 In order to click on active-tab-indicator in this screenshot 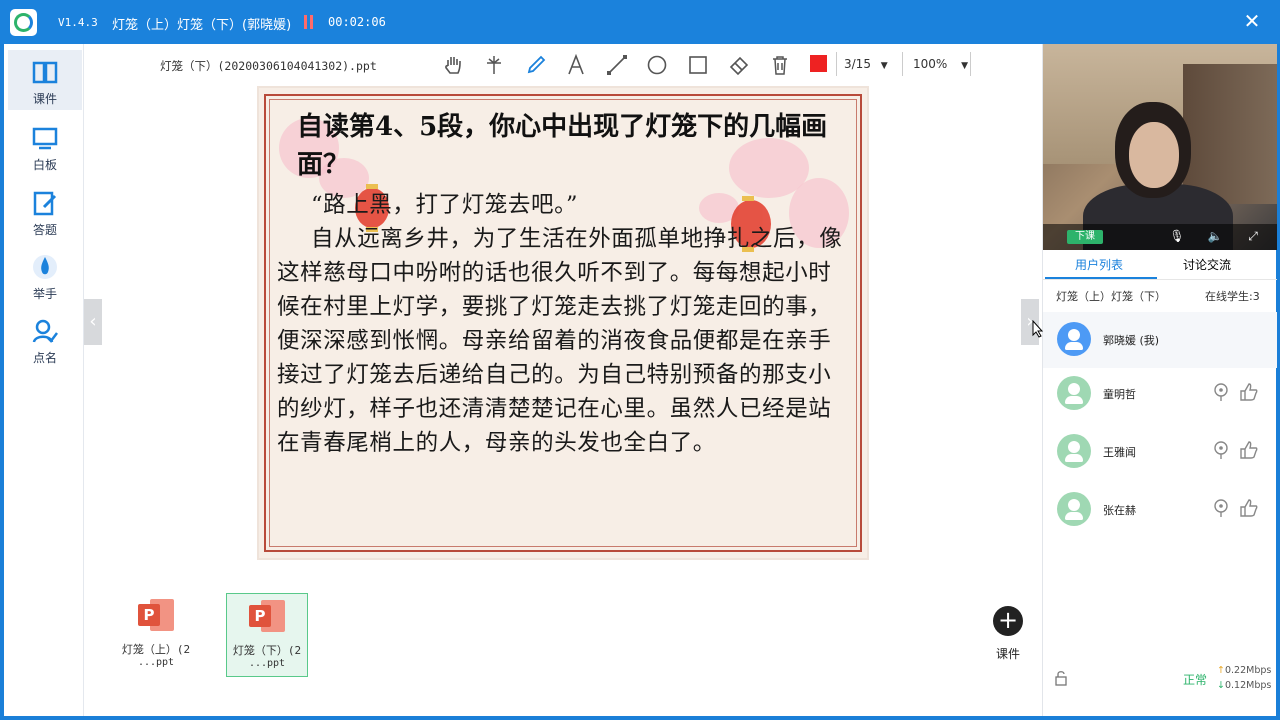, I will do `click(1101, 278)`.